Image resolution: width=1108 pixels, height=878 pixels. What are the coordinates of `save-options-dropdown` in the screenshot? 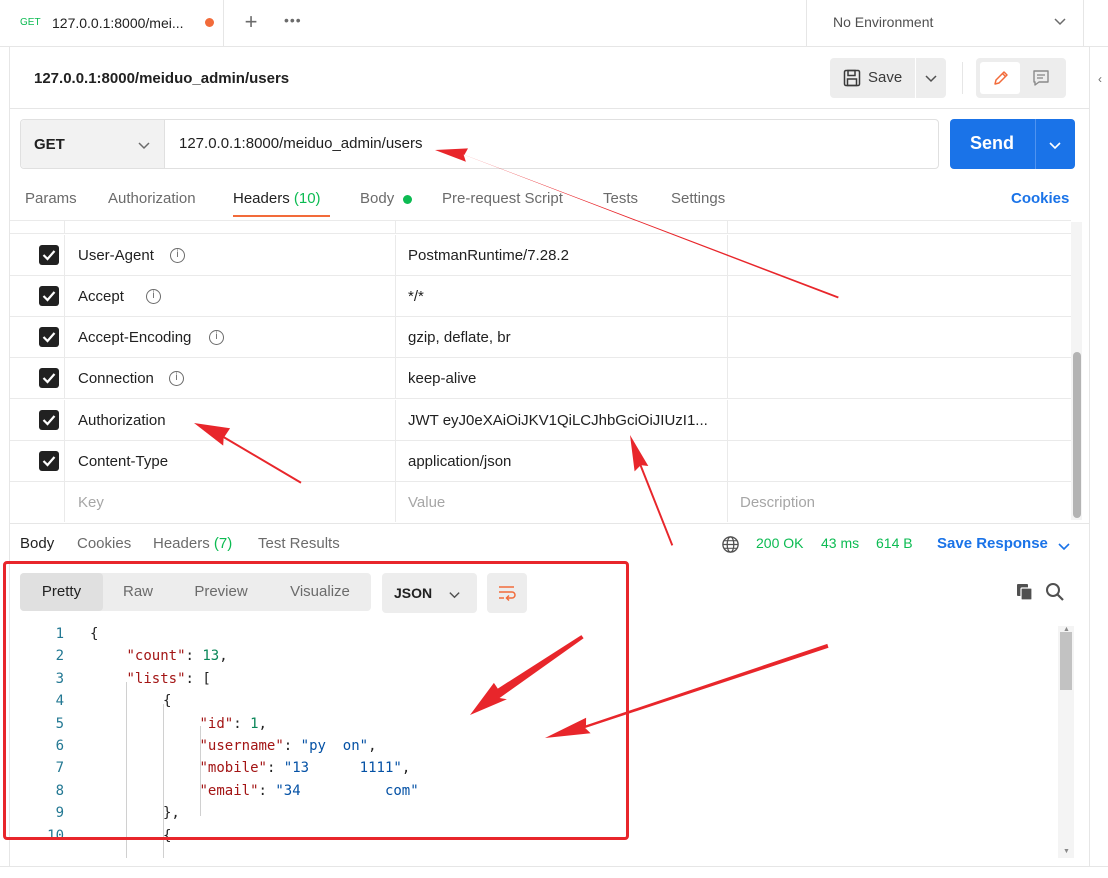 It's located at (931, 78).